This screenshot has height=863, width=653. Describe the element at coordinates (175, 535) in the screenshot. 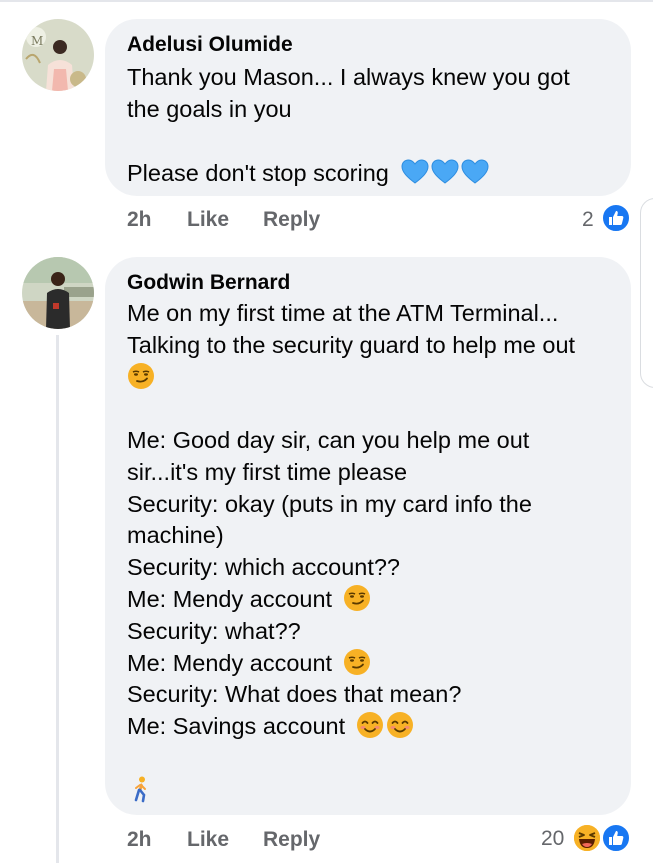

I see `comment-text-line: machine)` at that location.